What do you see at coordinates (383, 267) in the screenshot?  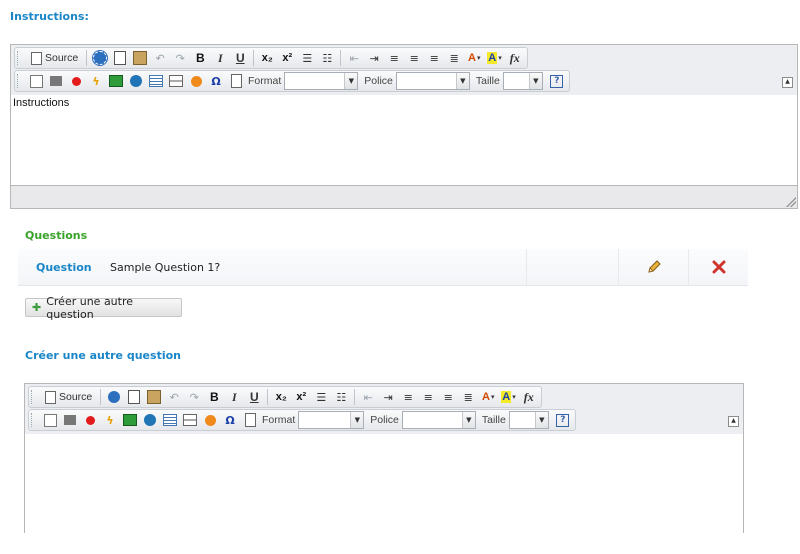 I see `question-row: Question Sample Question 1?` at bounding box center [383, 267].